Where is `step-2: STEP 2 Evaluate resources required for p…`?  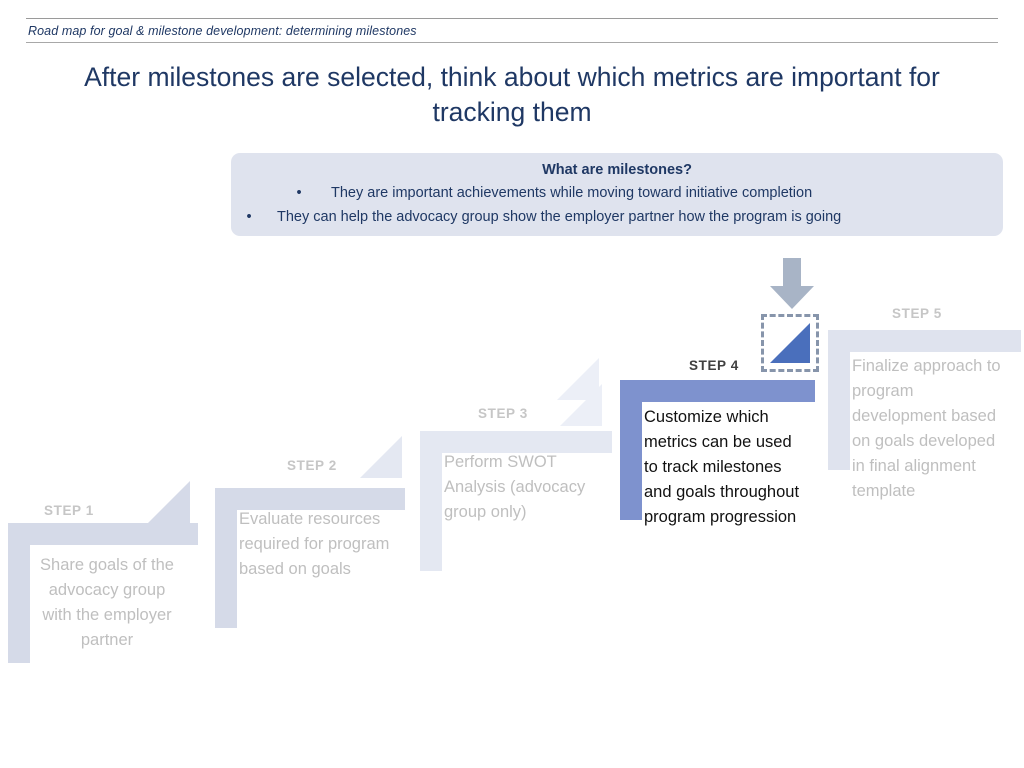
step-2: STEP 2 Evaluate resources required for p… is located at coordinates (310, 548).